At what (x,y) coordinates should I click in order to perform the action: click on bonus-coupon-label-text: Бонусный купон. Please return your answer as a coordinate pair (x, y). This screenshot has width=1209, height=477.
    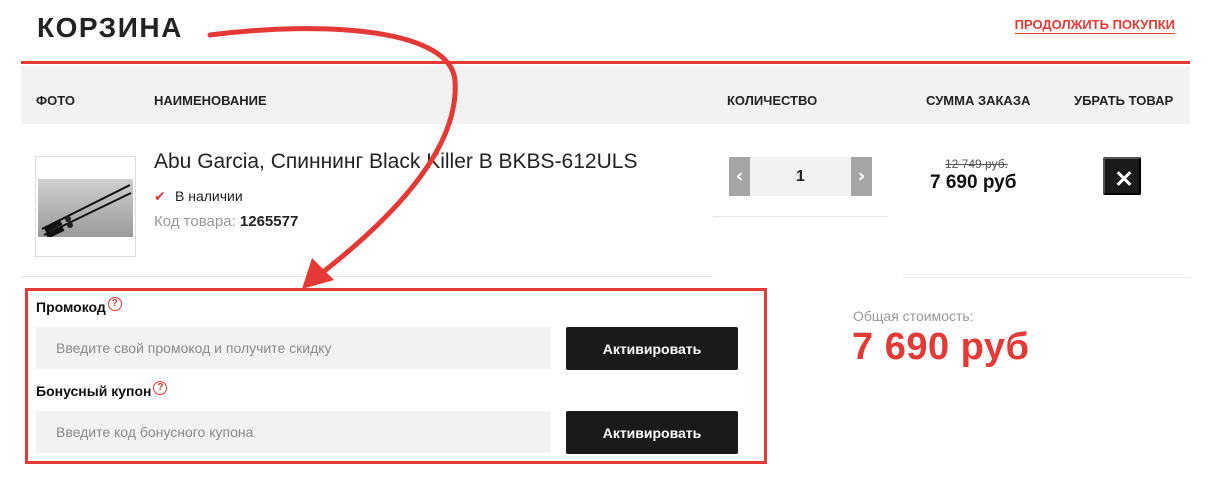
    Looking at the image, I should click on (94, 391).